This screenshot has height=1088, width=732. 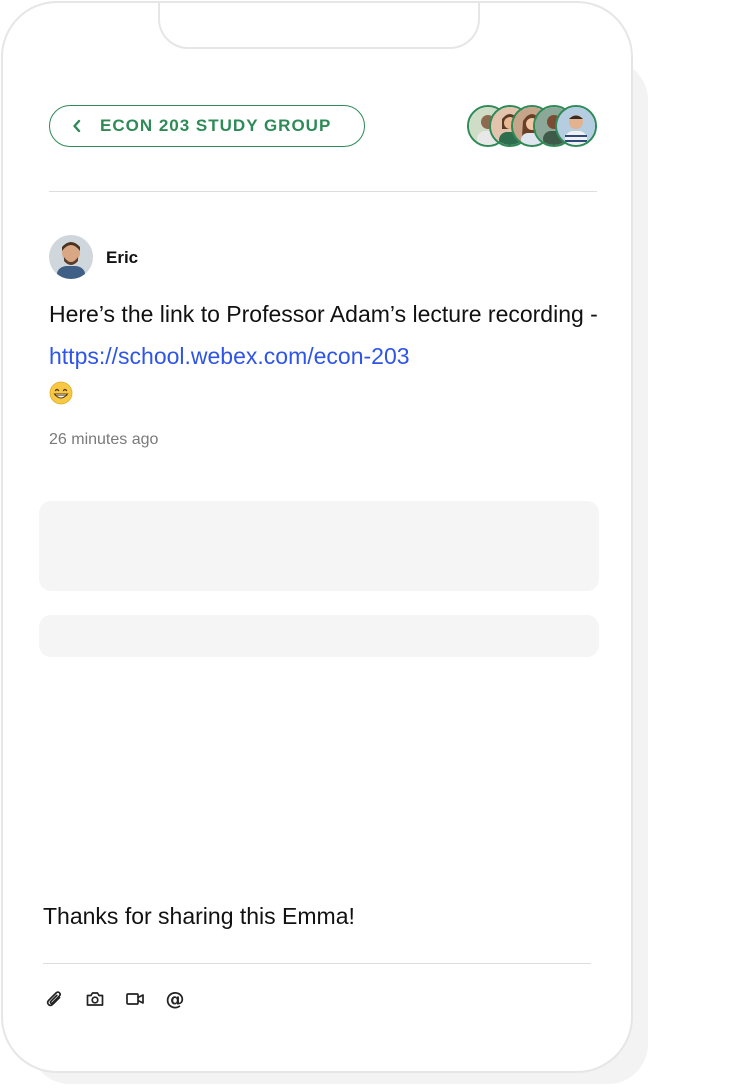 What do you see at coordinates (115, 999) in the screenshot?
I see `composer-toolbar: @` at bounding box center [115, 999].